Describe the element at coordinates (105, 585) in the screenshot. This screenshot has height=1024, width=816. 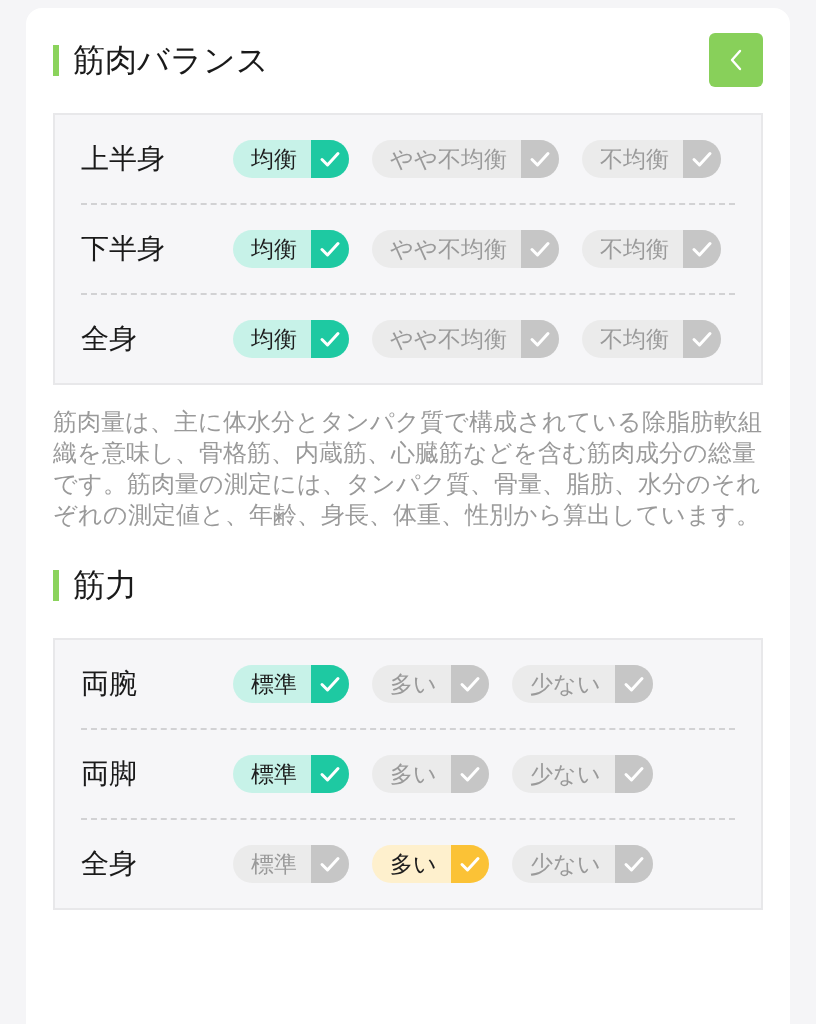
I see `section-title: 筋力` at that location.